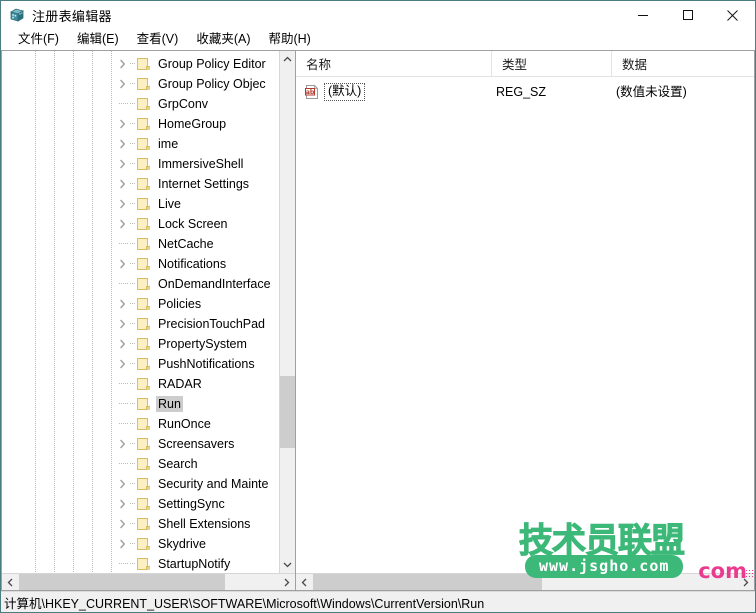 This screenshot has height=613, width=756. I want to click on maximize-button, so click(687, 15).